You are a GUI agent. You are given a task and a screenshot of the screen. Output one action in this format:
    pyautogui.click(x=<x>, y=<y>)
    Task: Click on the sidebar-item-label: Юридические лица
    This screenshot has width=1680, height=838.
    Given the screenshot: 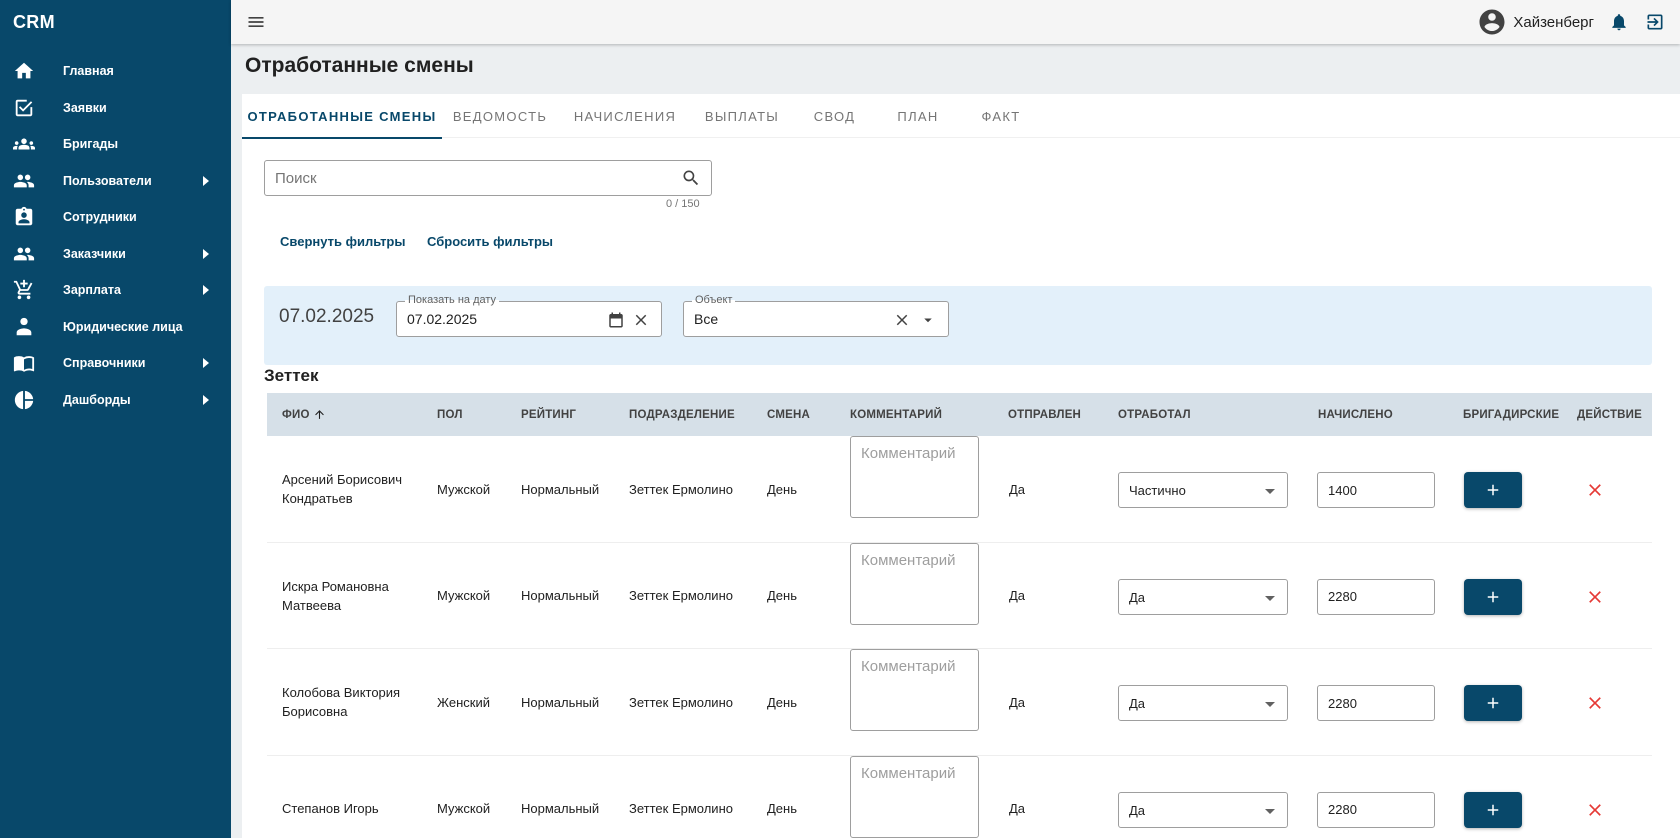 What is the action you would take?
    pyautogui.click(x=123, y=326)
    